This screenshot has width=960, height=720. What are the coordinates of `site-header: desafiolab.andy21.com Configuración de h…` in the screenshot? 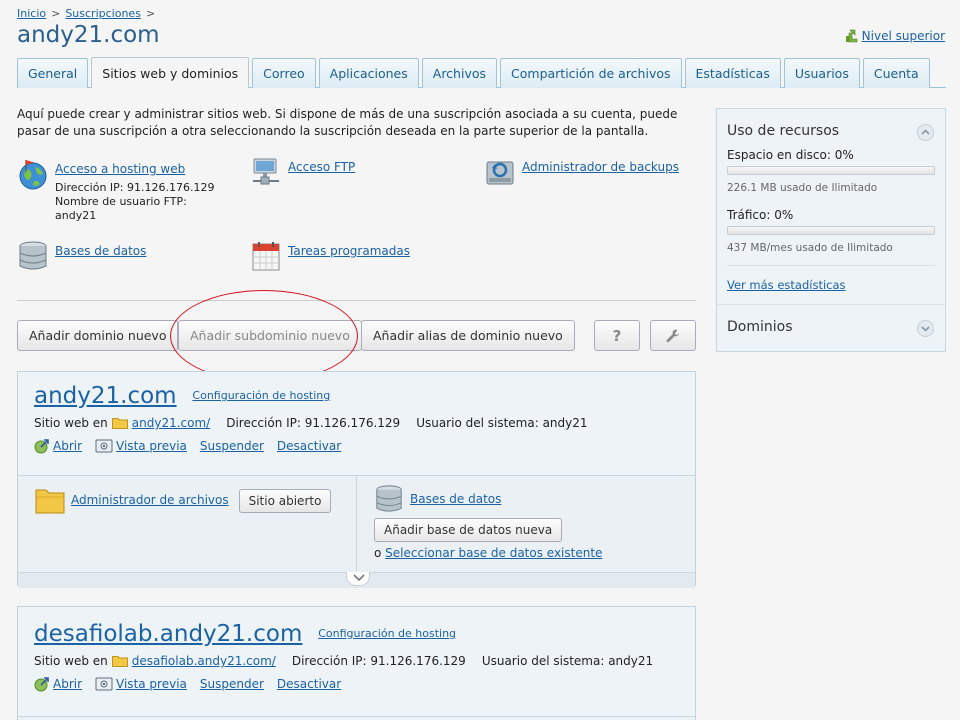 It's located at (356, 662).